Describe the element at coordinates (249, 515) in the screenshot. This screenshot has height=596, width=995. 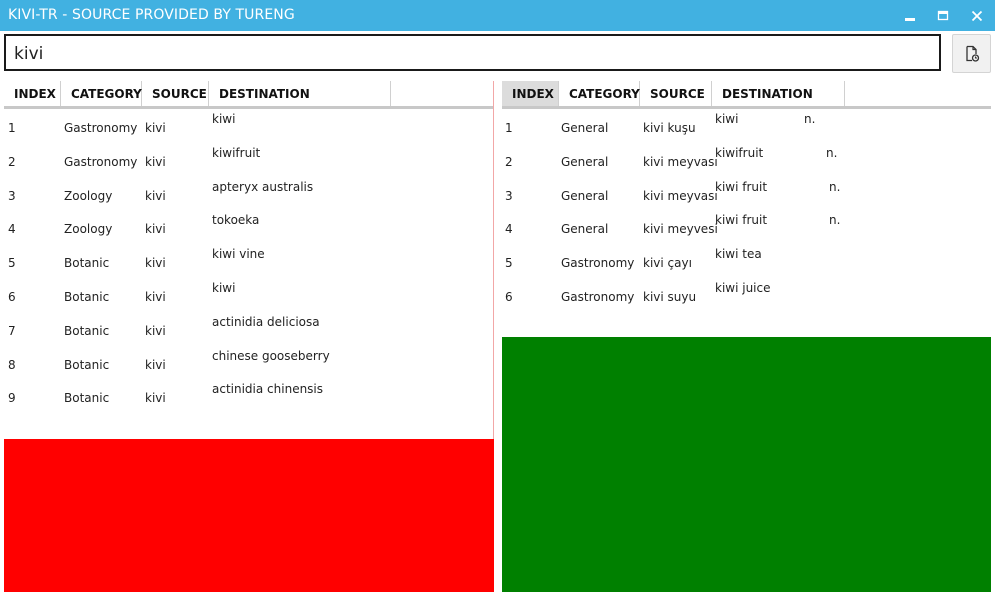
I see `left-color-block` at that location.